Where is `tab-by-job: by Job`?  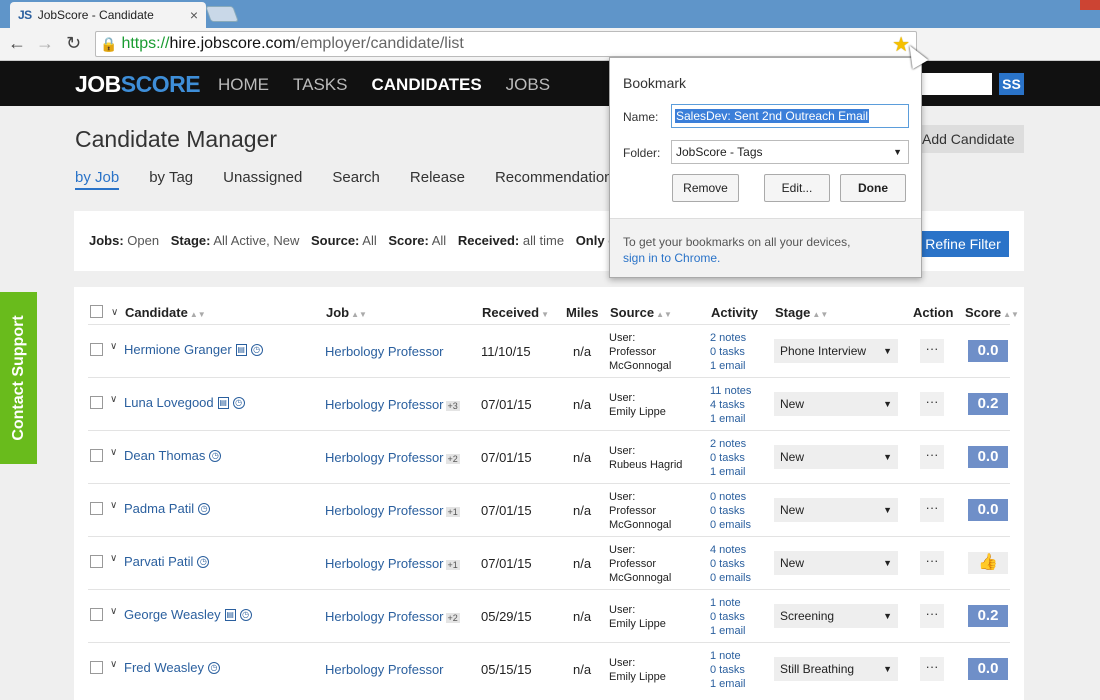
tab-by-job: by Job is located at coordinates (97, 179).